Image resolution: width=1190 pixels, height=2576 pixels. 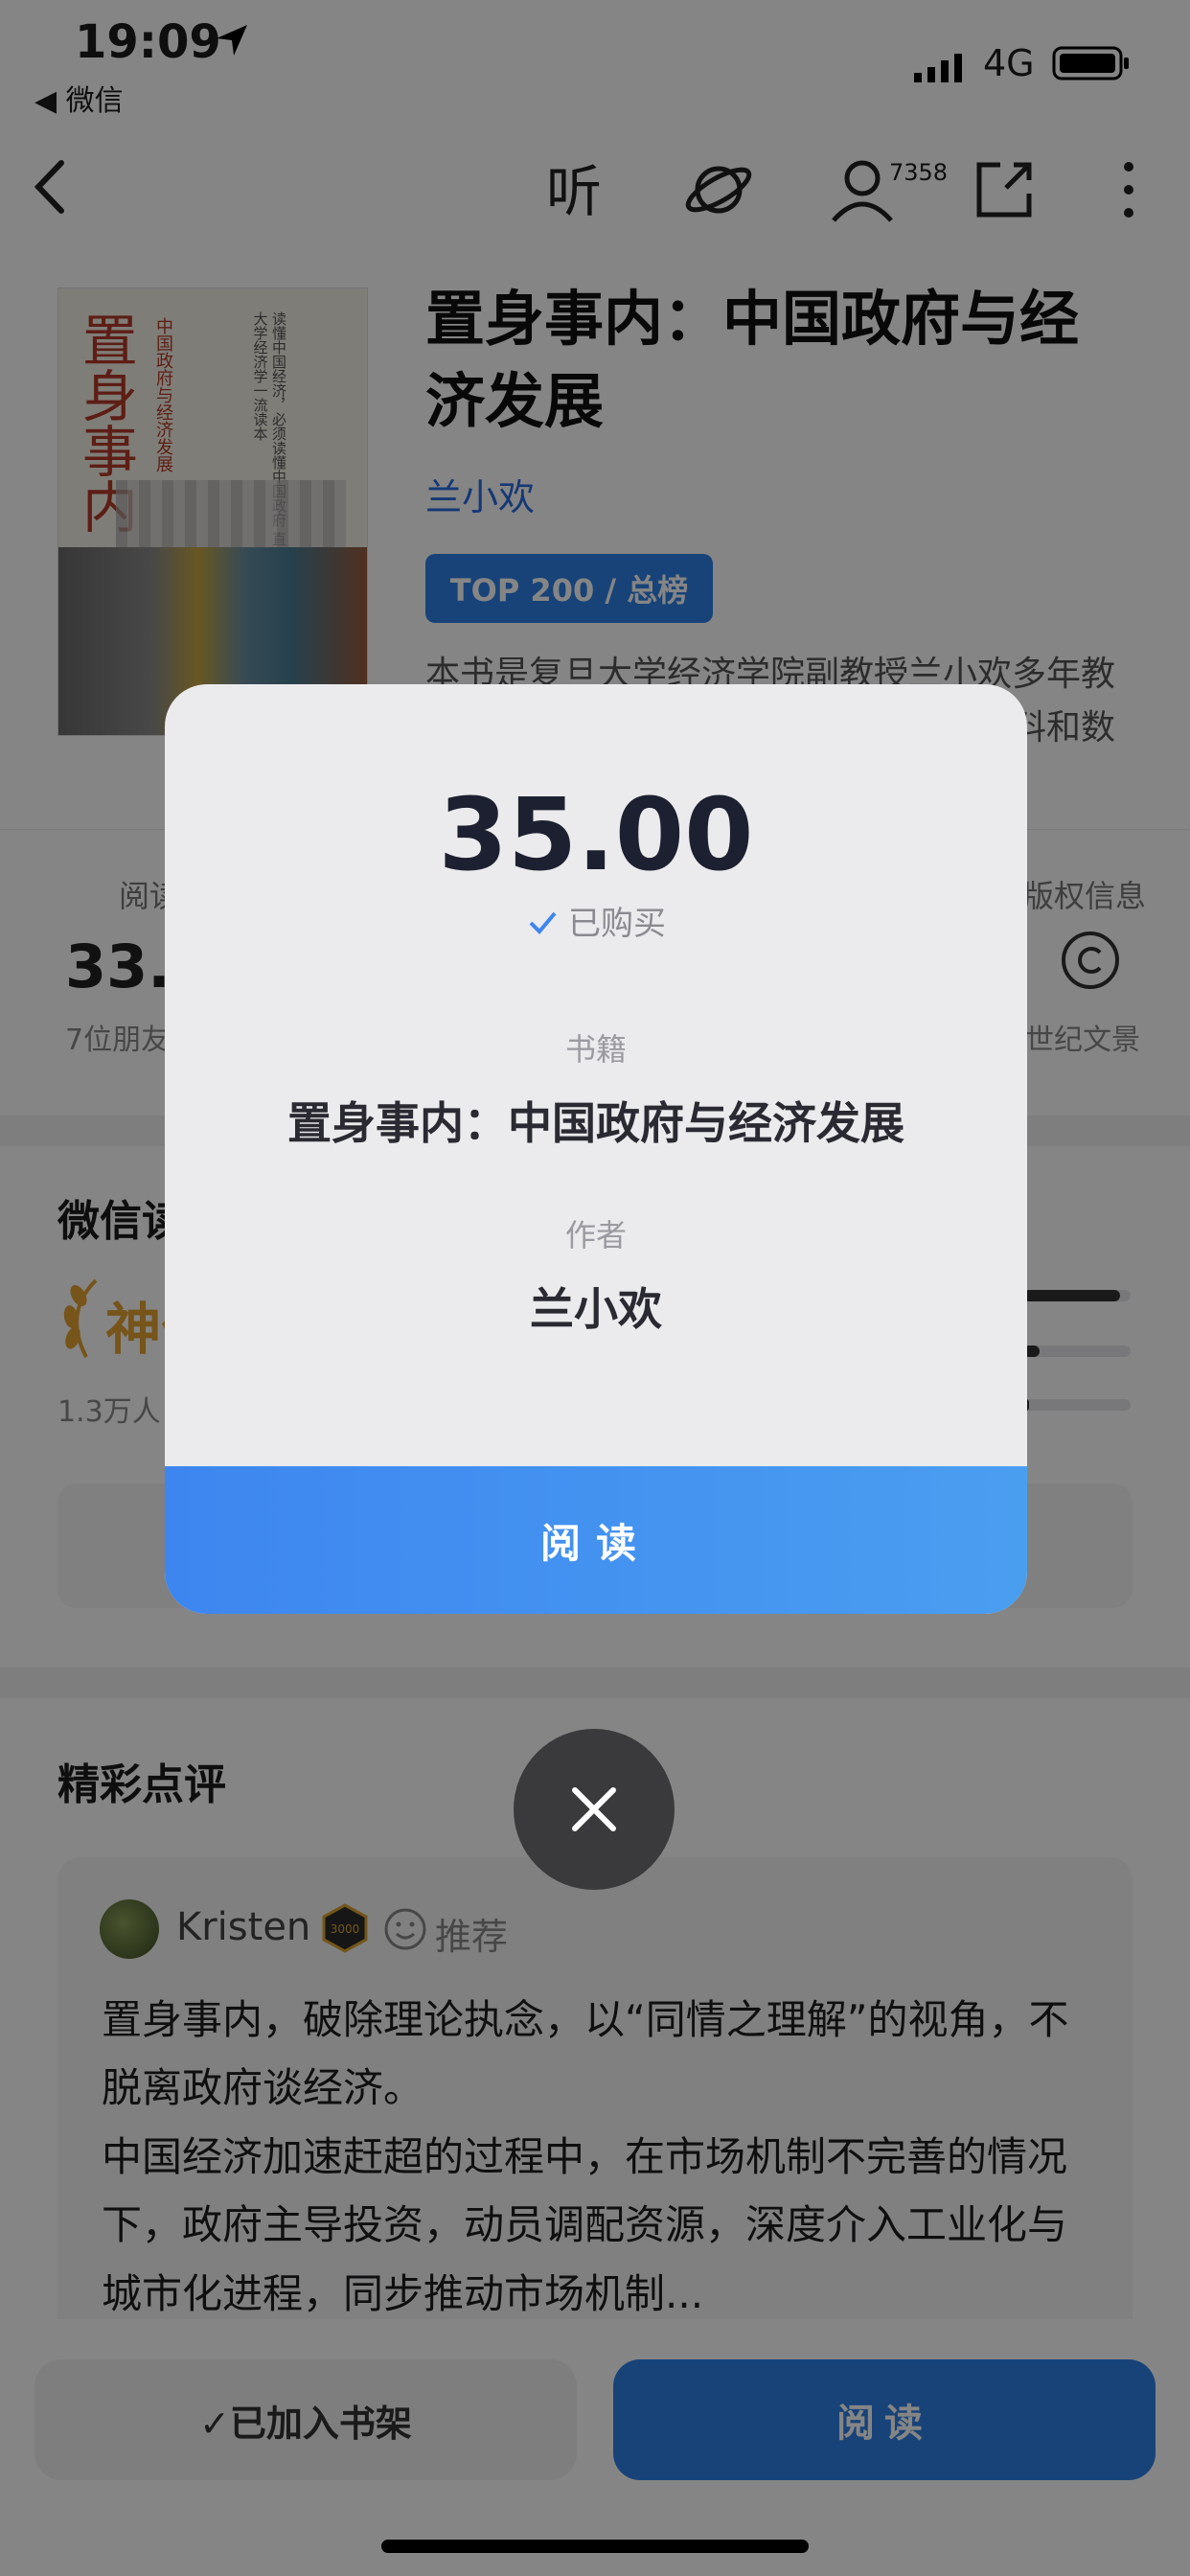 What do you see at coordinates (595, 1049) in the screenshot?
I see `book-label: 书籍` at bounding box center [595, 1049].